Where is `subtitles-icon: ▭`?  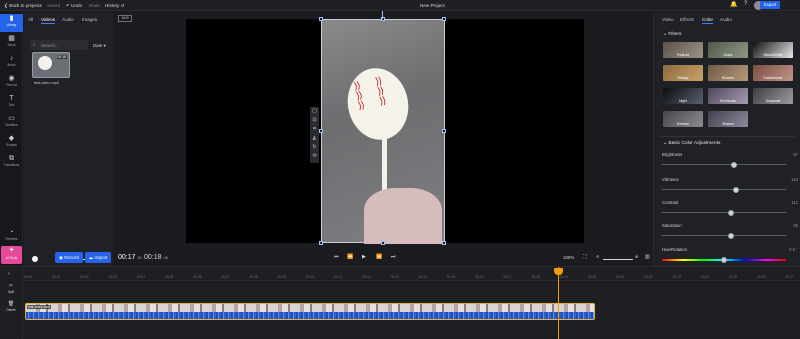 subtitles-icon: ▭ is located at coordinates (11, 118).